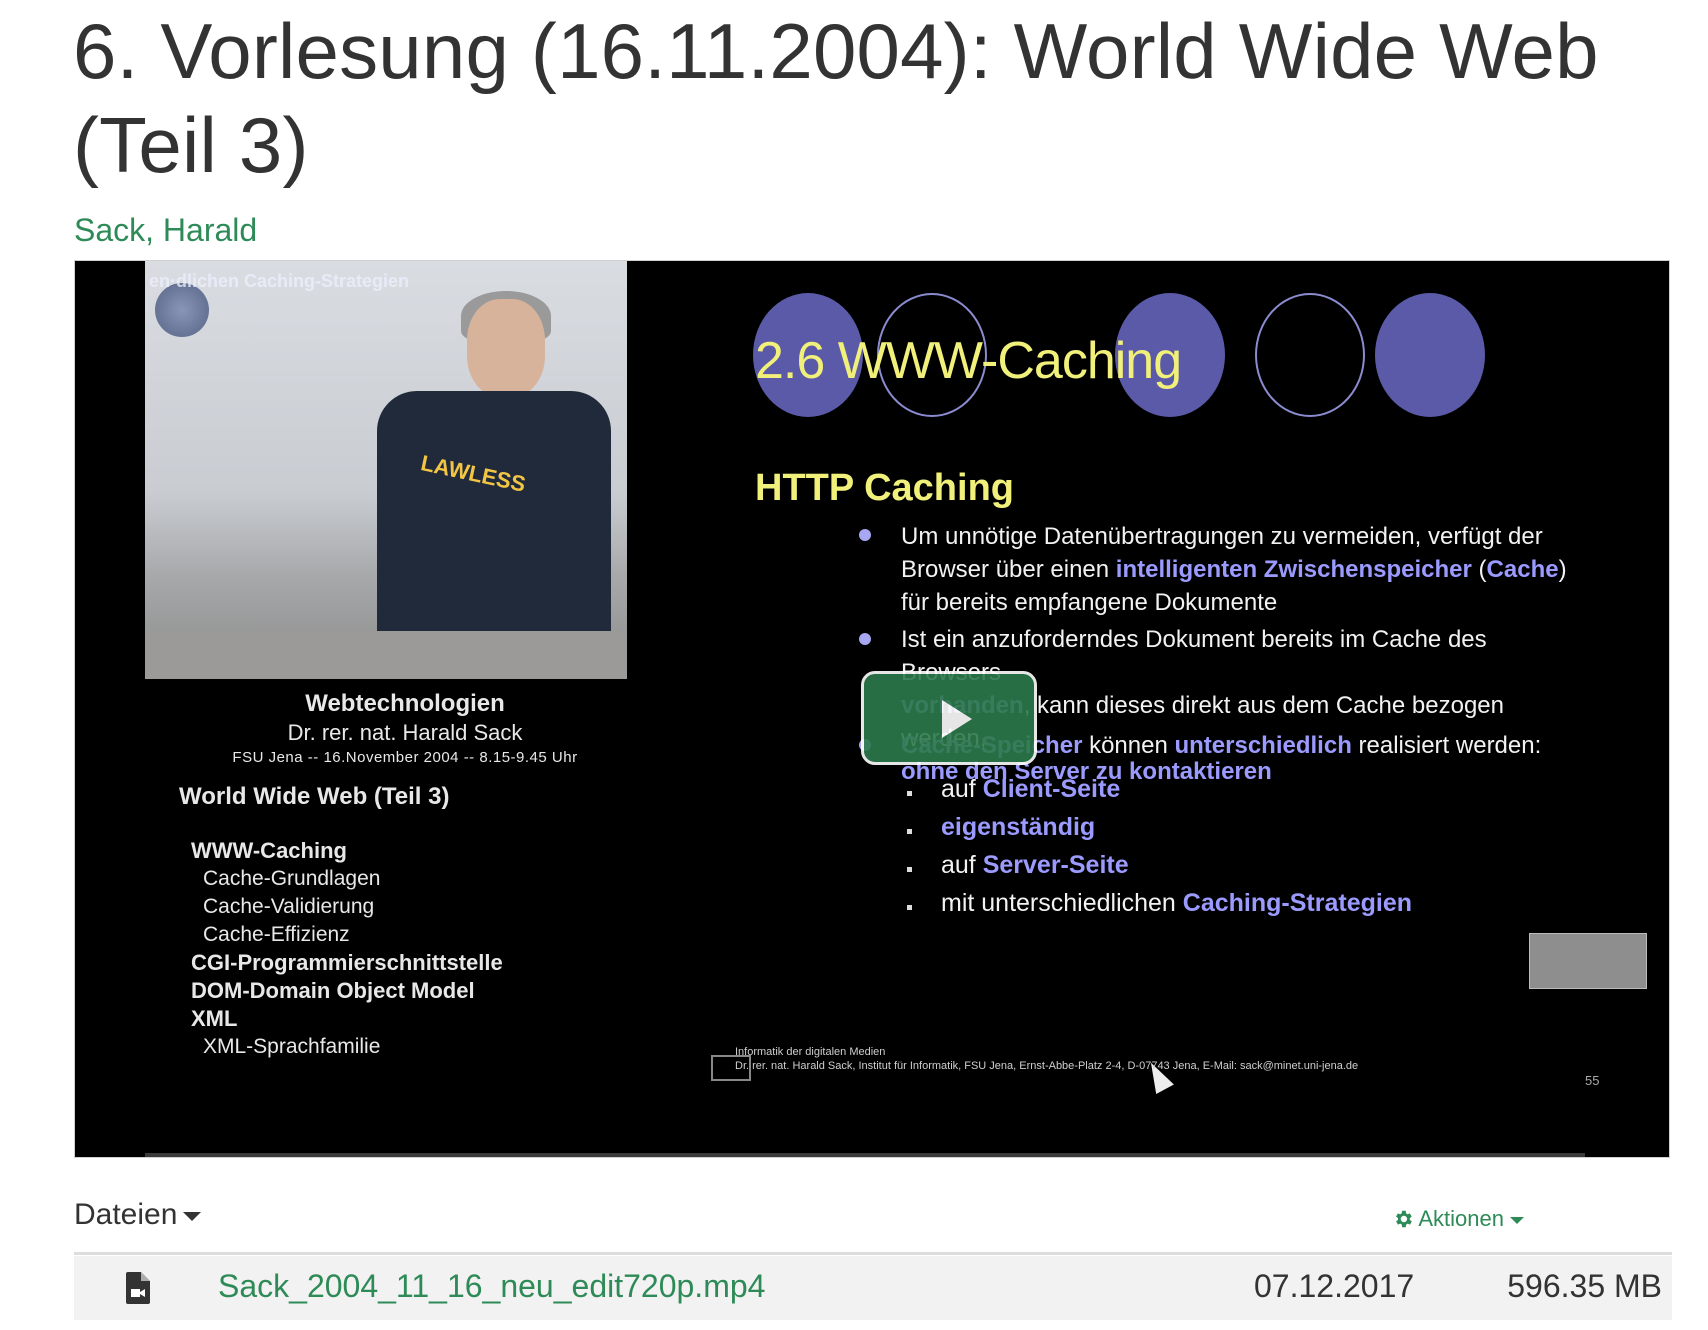 This screenshot has width=1708, height=1330. I want to click on outline-item: Cache-Validierung, so click(289, 906).